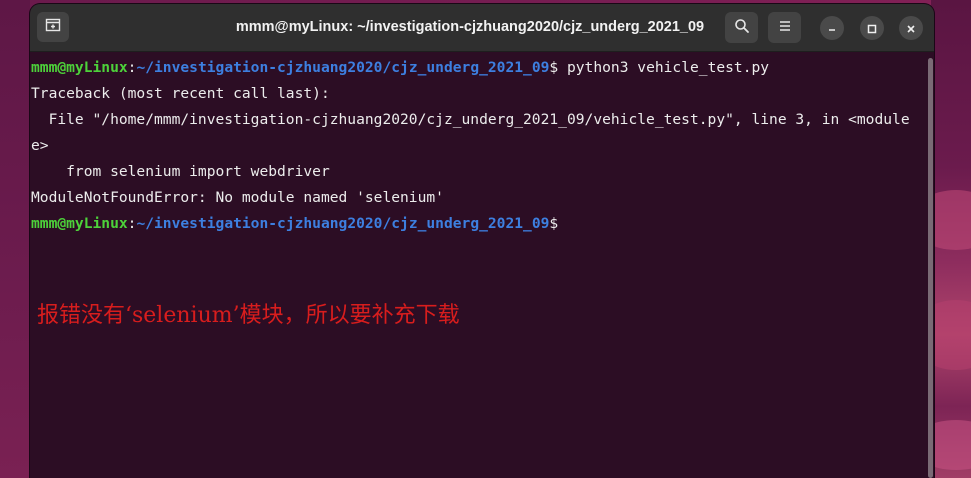  What do you see at coordinates (664, 67) in the screenshot?
I see `command-text: python3 vehicle_test.py` at bounding box center [664, 67].